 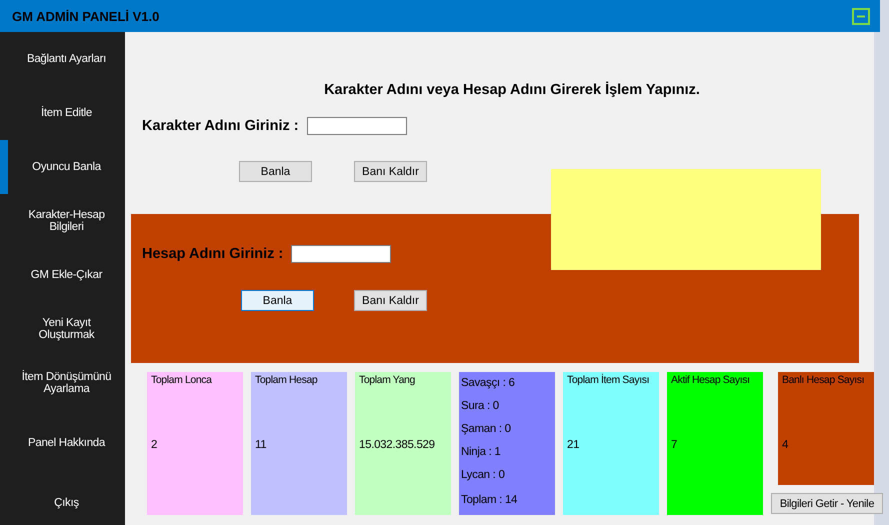 I want to click on class-count: Lycan : 0, so click(x=483, y=475).